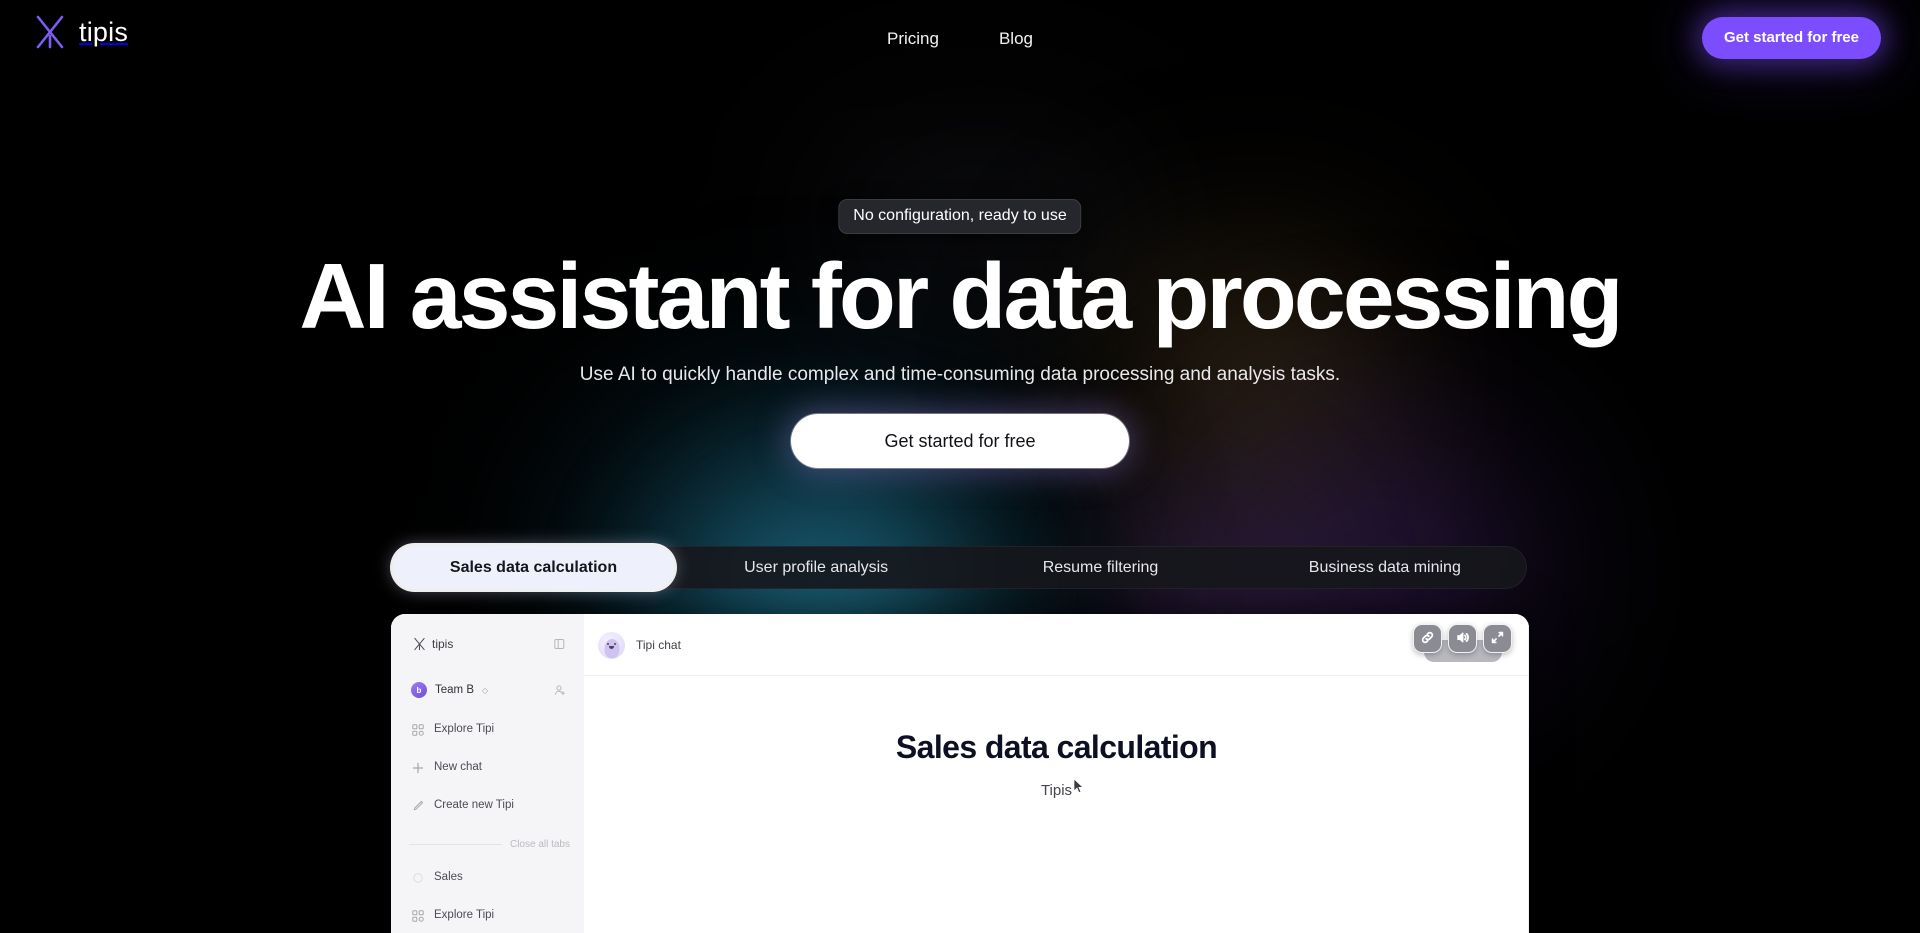 The image size is (1920, 933). I want to click on team-avatar: b, so click(419, 690).